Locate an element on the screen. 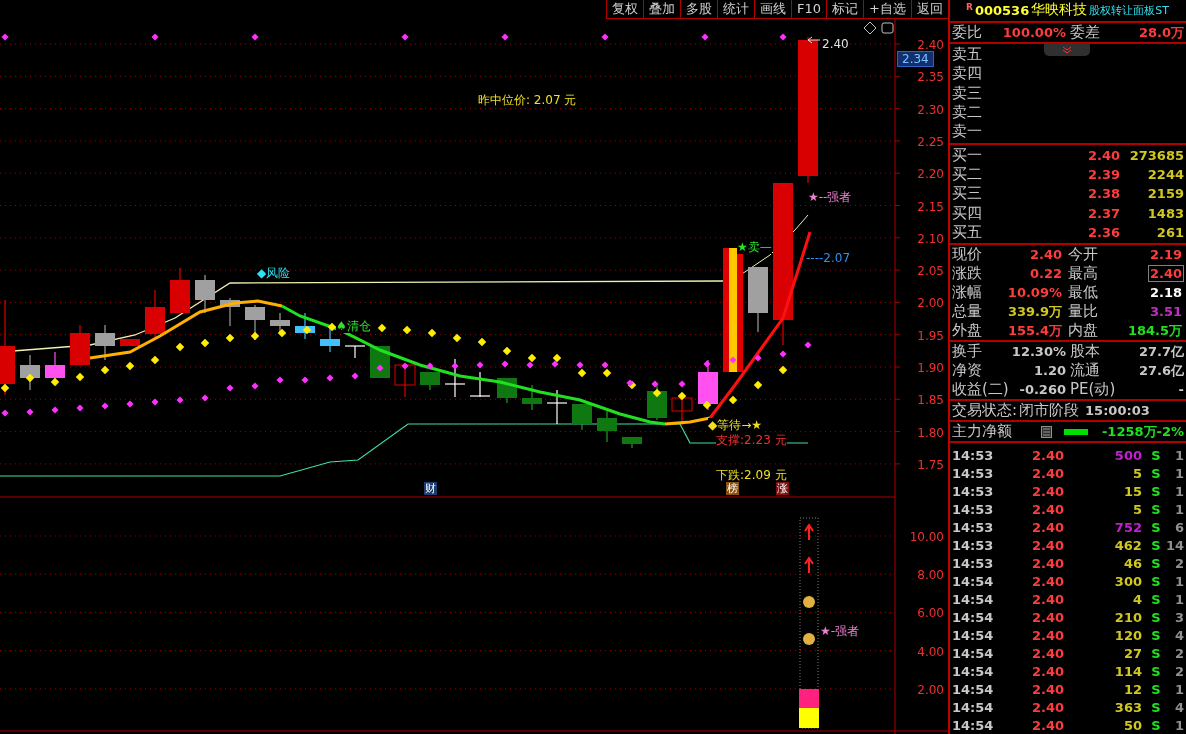 The image size is (1186, 734). toolbar-button: 叠加 is located at coordinates (662, 9).